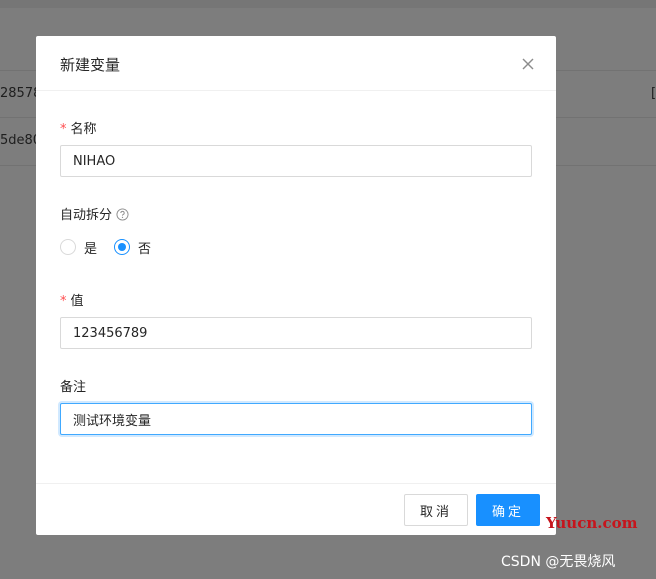 The image size is (656, 579). Describe the element at coordinates (508, 510) in the screenshot. I see `ok-button: 确定` at that location.